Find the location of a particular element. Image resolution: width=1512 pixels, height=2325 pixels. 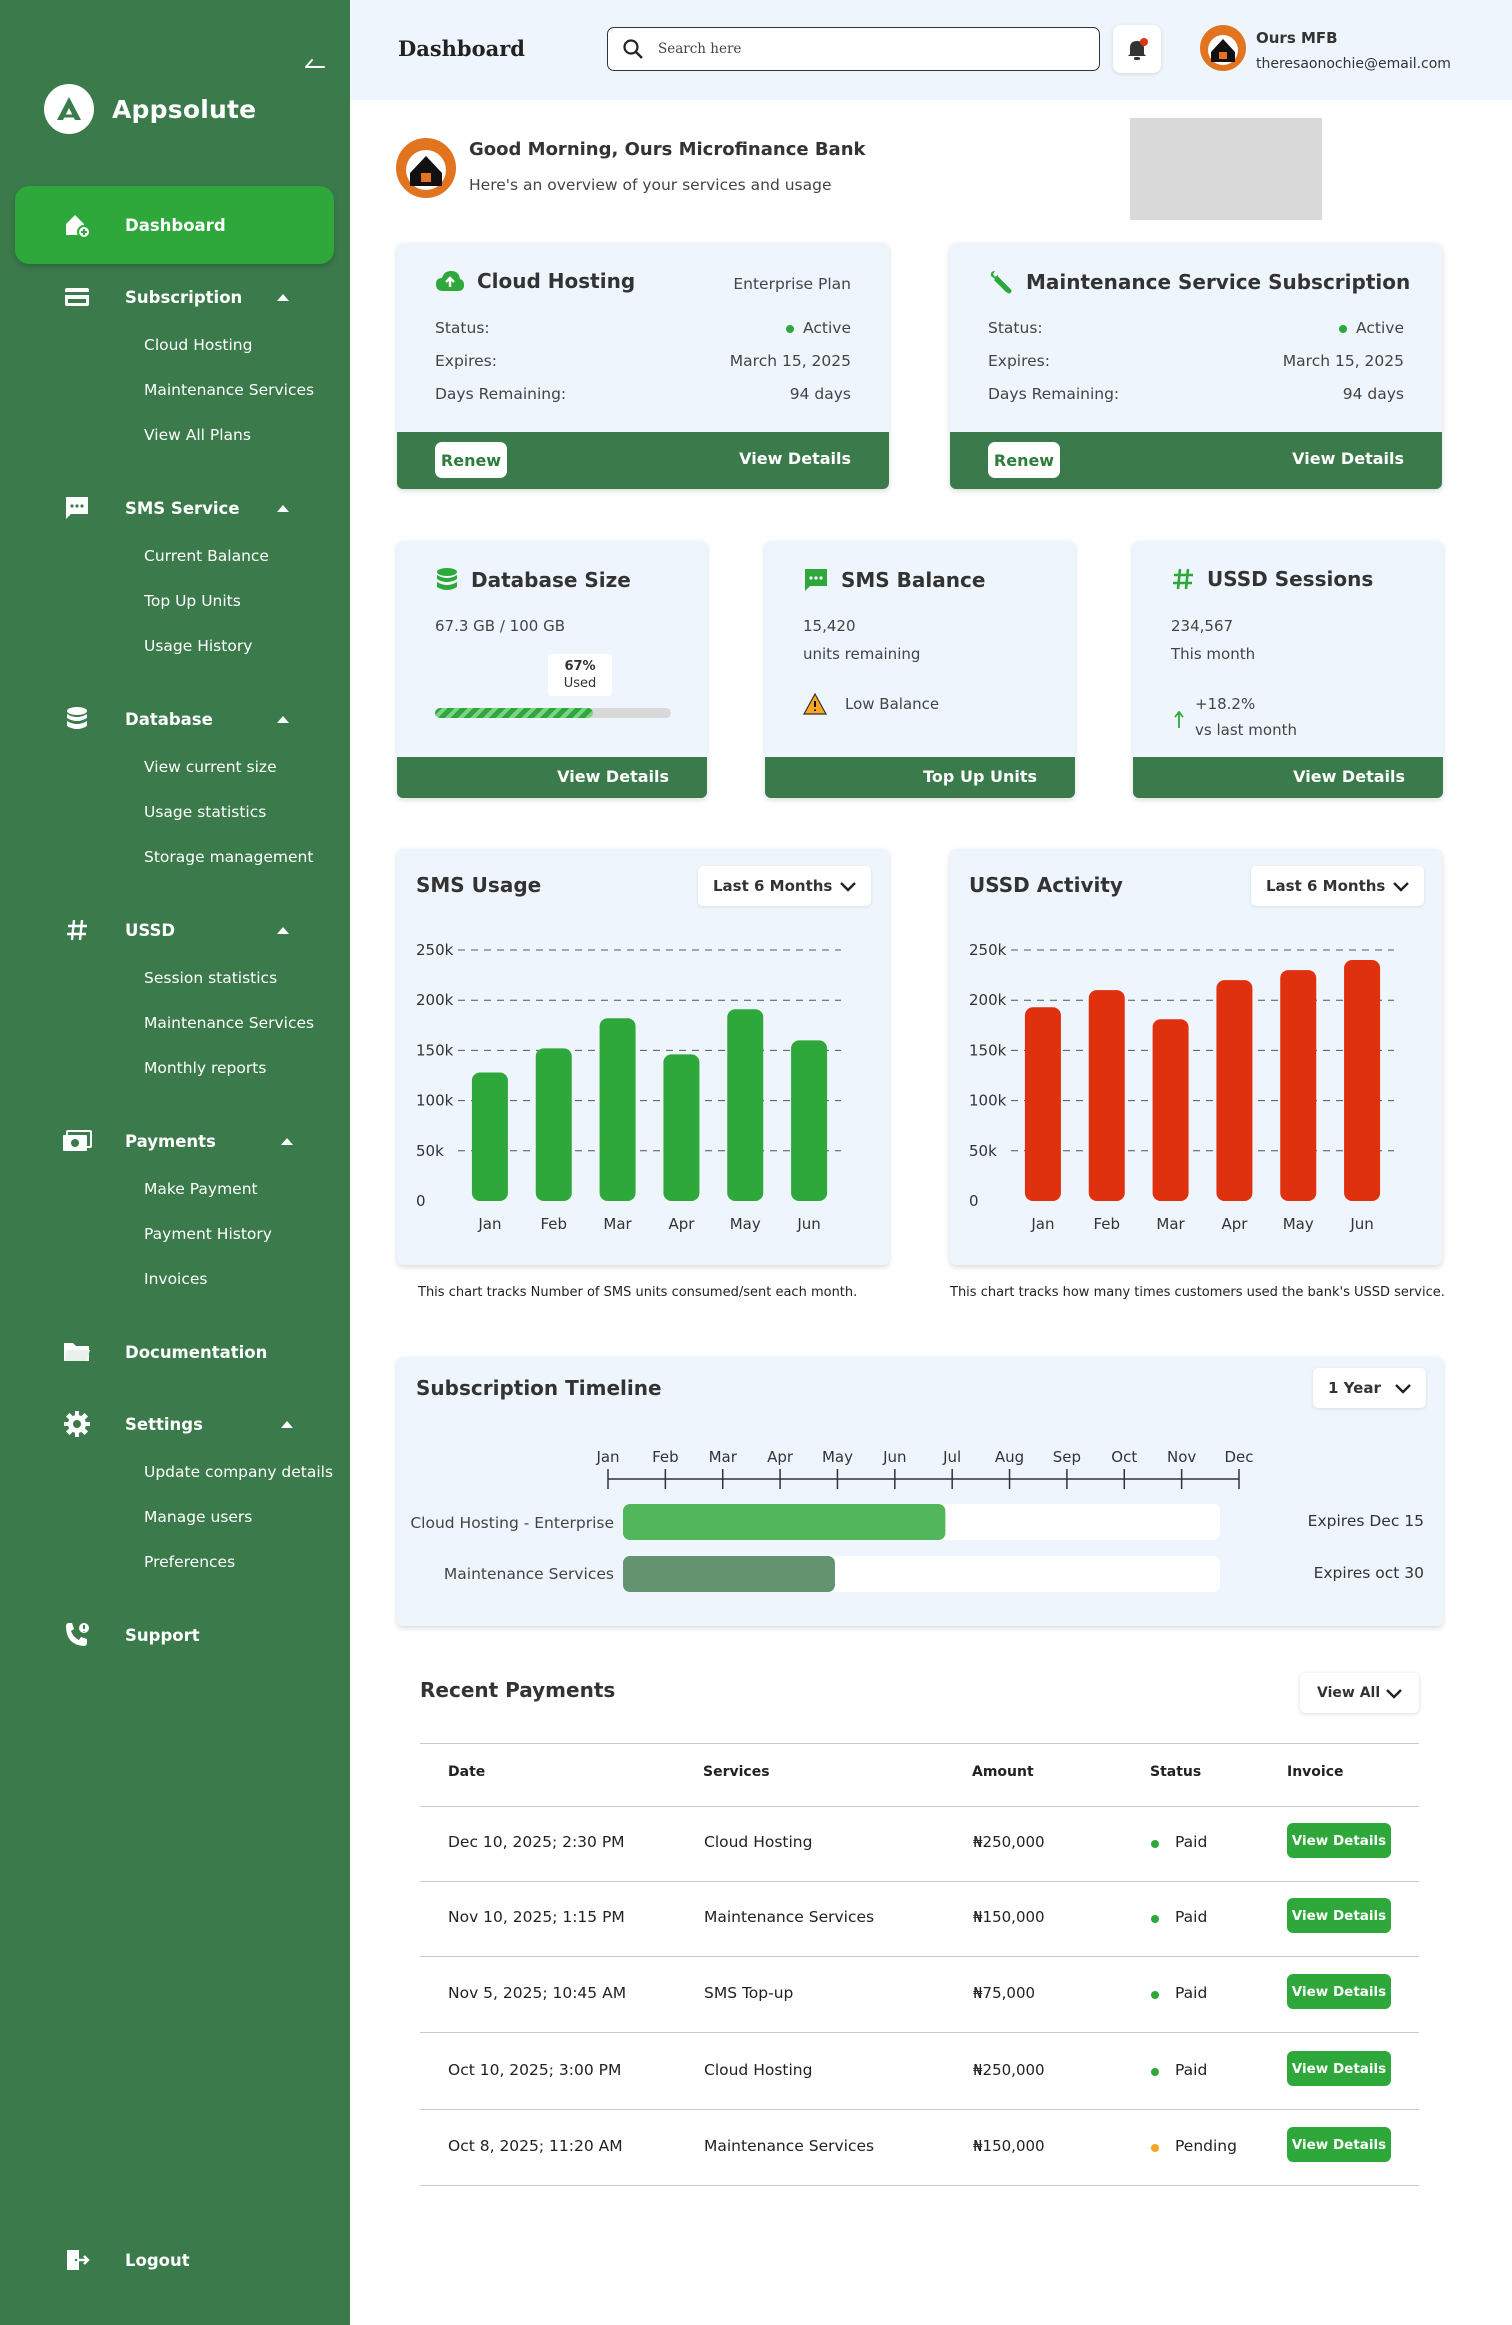

timeline-month-label: Oct is located at coordinates (1124, 1457).